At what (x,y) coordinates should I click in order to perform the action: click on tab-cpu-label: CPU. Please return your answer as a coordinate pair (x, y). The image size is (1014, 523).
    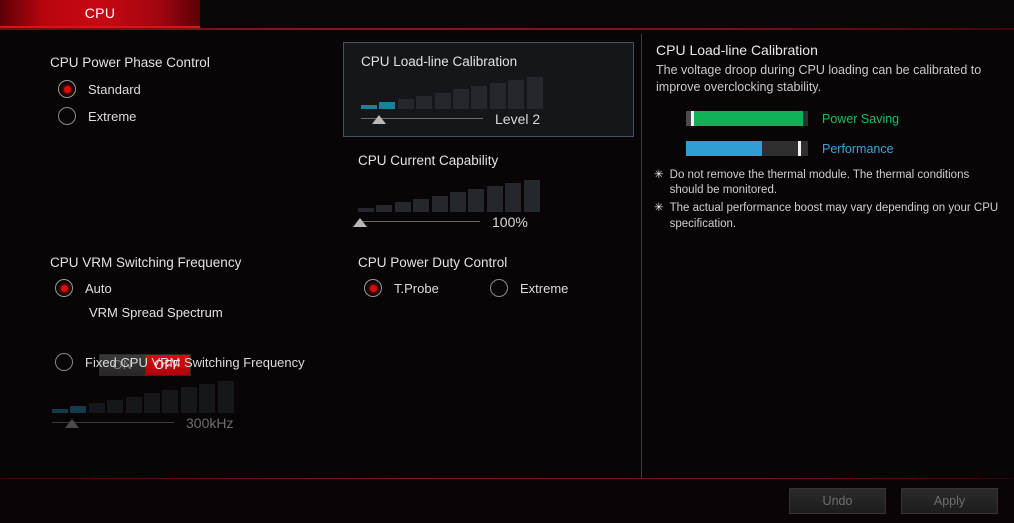
    Looking at the image, I should click on (100, 13).